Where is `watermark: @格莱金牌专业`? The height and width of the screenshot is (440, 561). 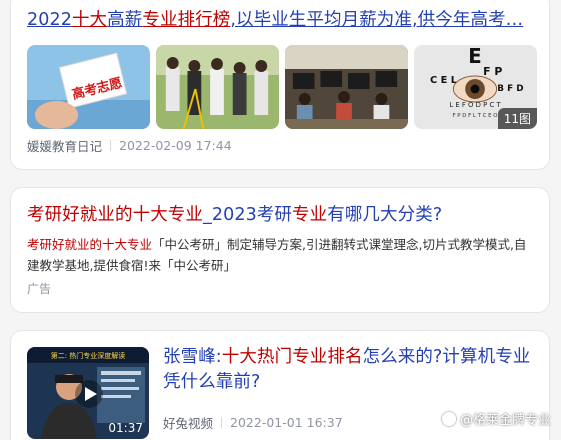 watermark: @格莱金牌专业 is located at coordinates (496, 418).